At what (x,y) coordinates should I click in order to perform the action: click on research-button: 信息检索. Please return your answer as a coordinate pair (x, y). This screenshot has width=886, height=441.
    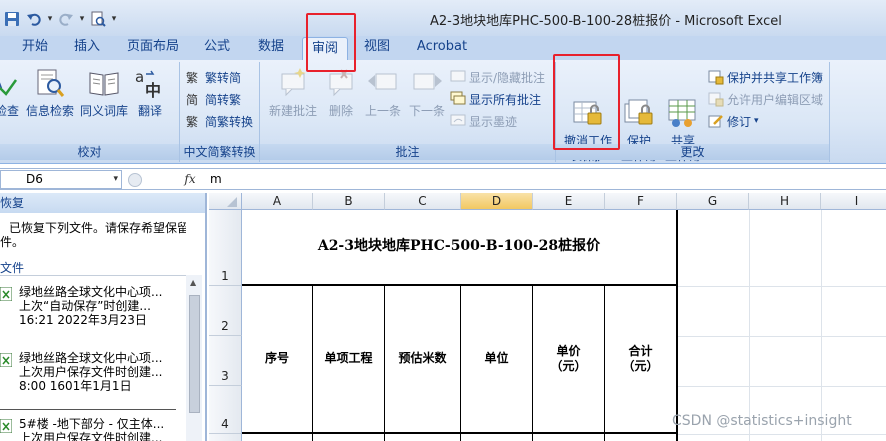
    Looking at the image, I should click on (50, 92).